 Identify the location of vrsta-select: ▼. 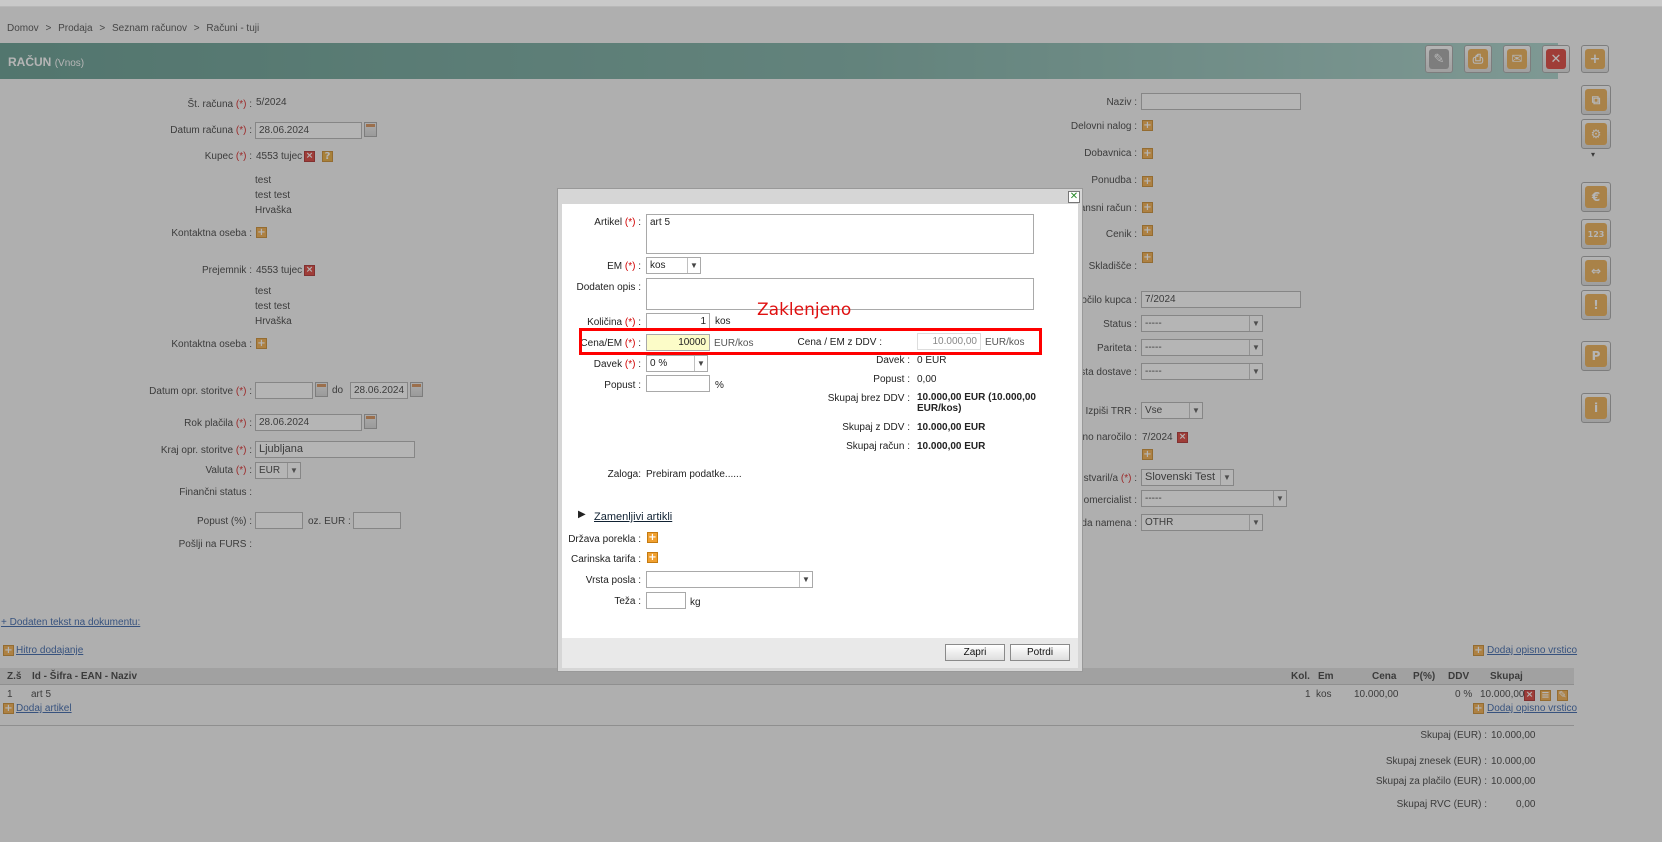
(729, 579).